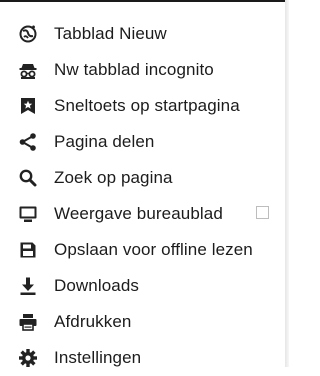 This screenshot has width=320, height=376. What do you see at coordinates (142, 322) in the screenshot?
I see `menu-item-print: Afdrukken` at bounding box center [142, 322].